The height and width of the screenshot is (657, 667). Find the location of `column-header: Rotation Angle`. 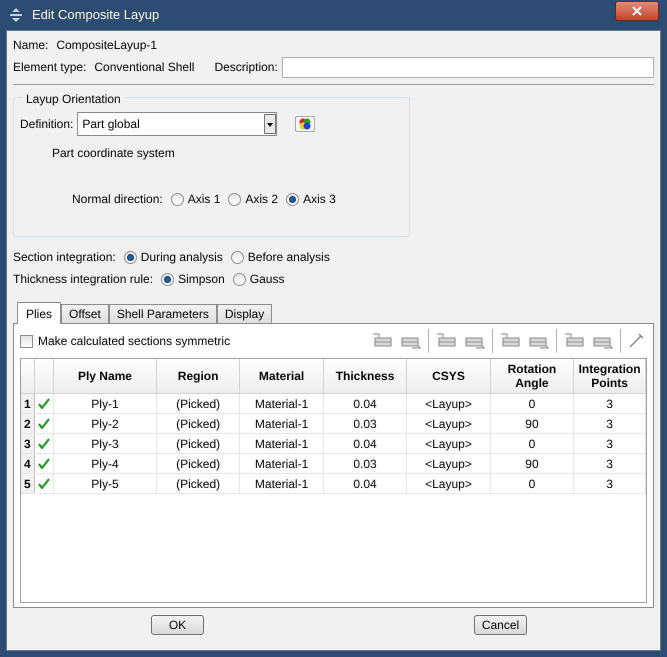

column-header: Rotation Angle is located at coordinates (532, 376).